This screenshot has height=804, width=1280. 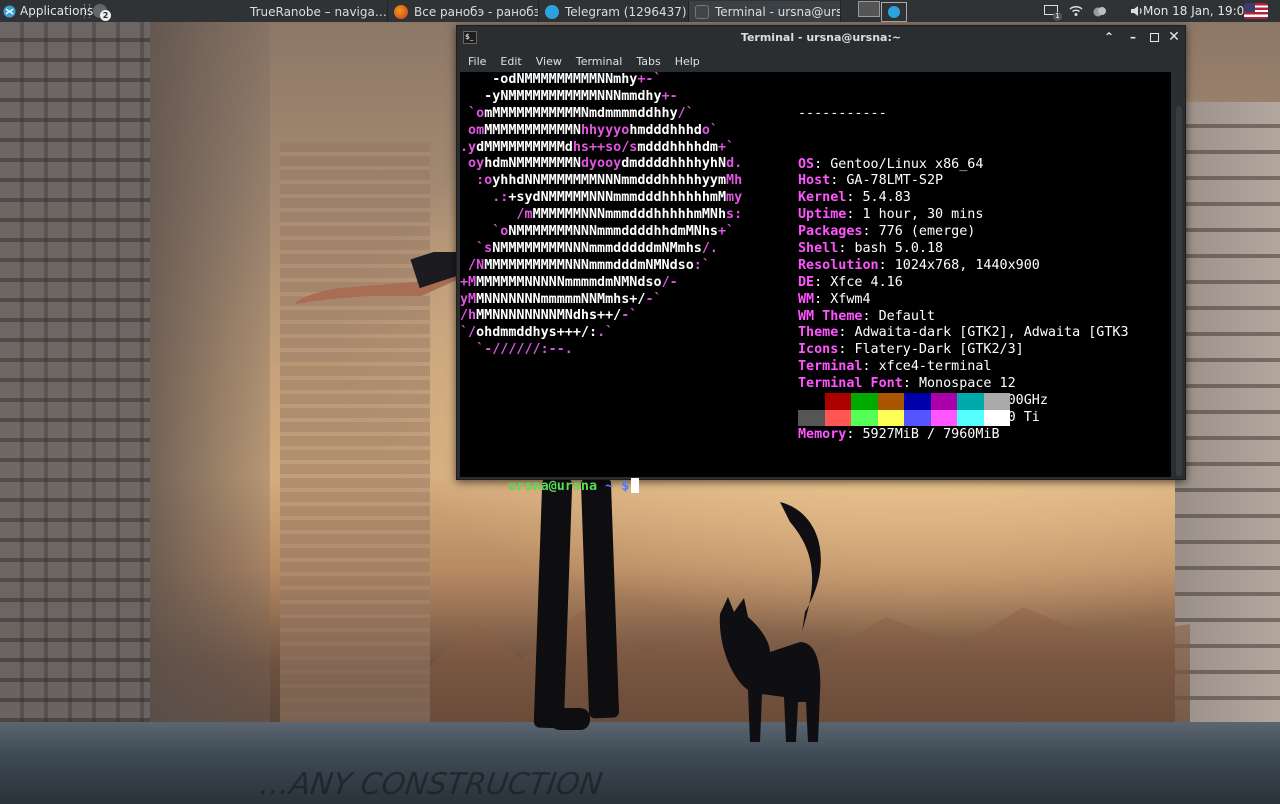 I want to click on task-telegram: Telegram (1296437), so click(x=614, y=11).